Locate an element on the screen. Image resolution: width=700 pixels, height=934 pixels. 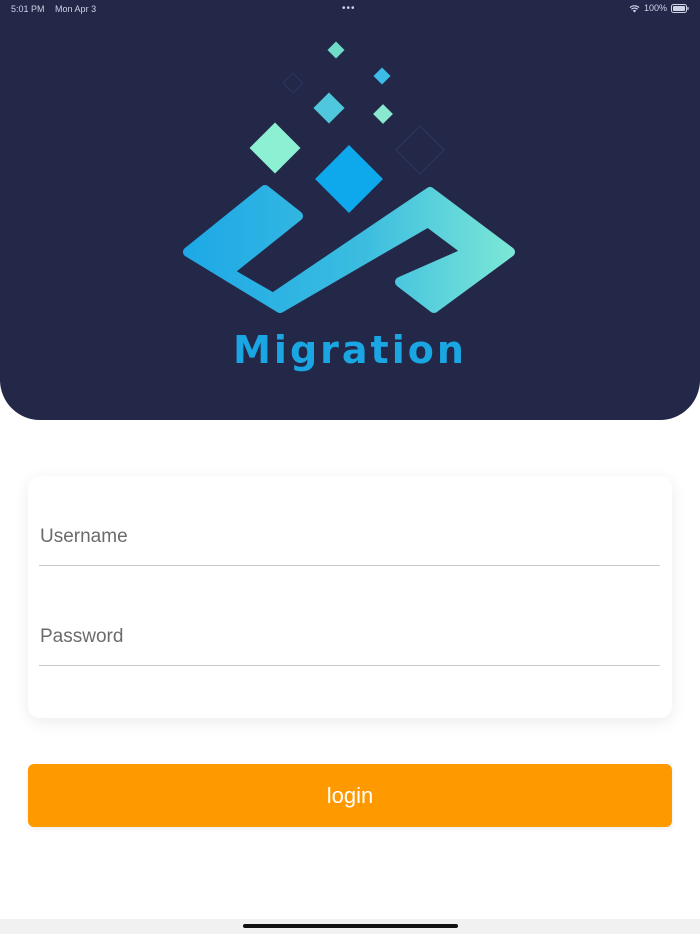
password-input is located at coordinates (340, 637).